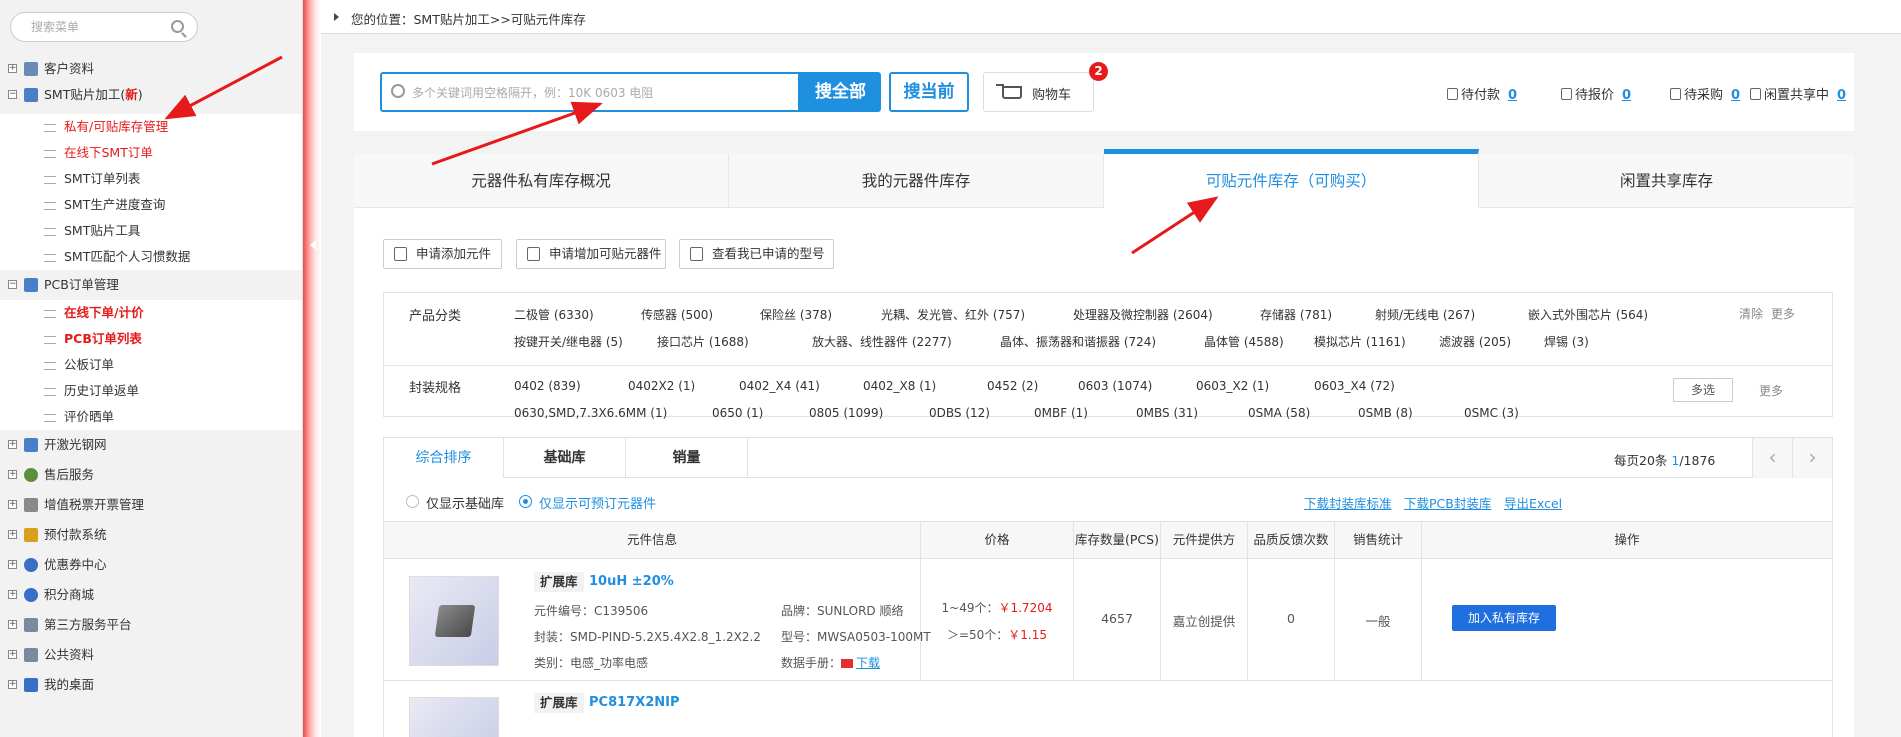 This screenshot has width=1901, height=737. Describe the element at coordinates (882, 341) in the screenshot. I see `category-item: 放大器、线性器件 (2277)` at that location.